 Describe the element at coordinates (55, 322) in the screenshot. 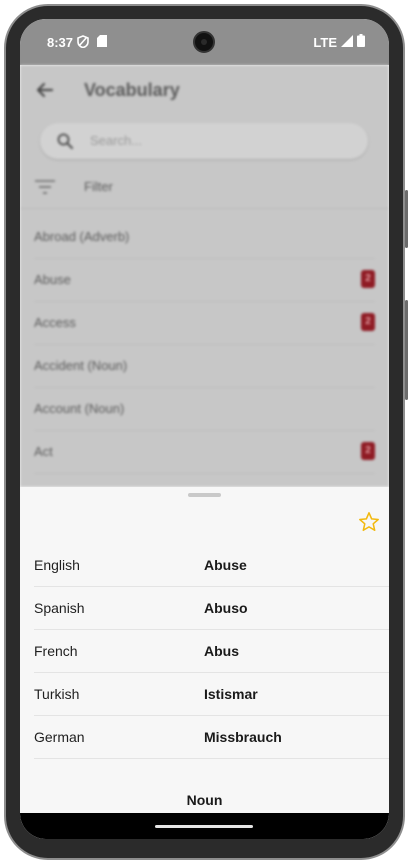

I see `list-item-label: Access` at that location.